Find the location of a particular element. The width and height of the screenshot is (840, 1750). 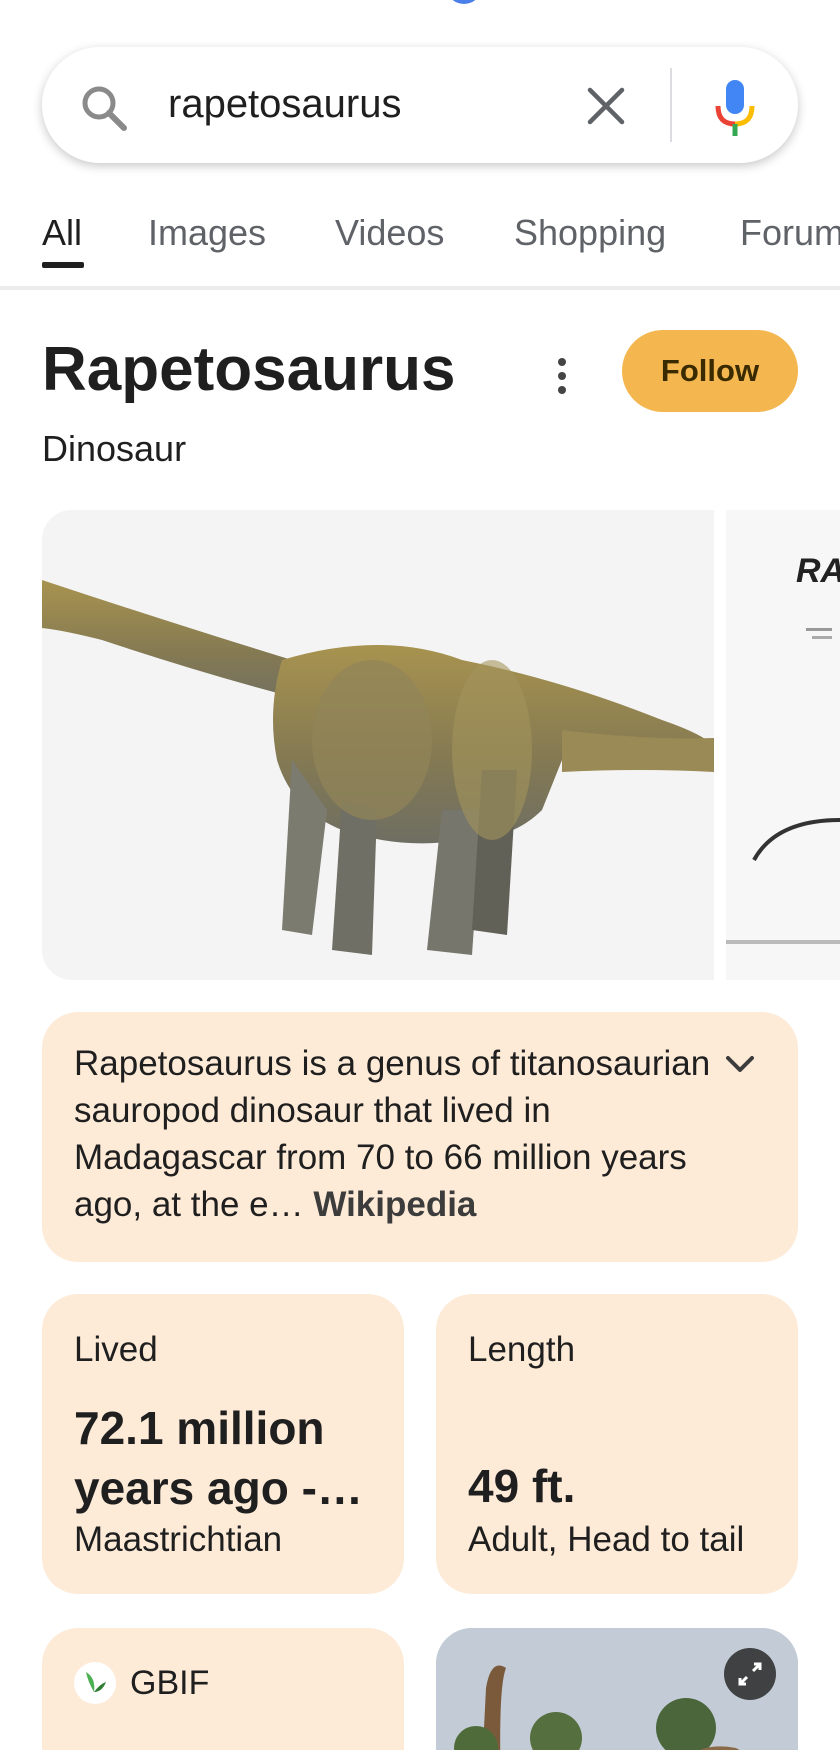

tab-images: Images is located at coordinates (207, 233).